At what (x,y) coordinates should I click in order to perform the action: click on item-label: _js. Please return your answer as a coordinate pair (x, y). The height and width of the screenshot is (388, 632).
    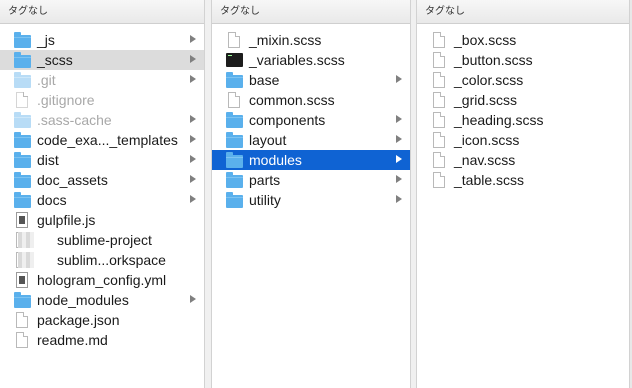
    Looking at the image, I should click on (46, 40).